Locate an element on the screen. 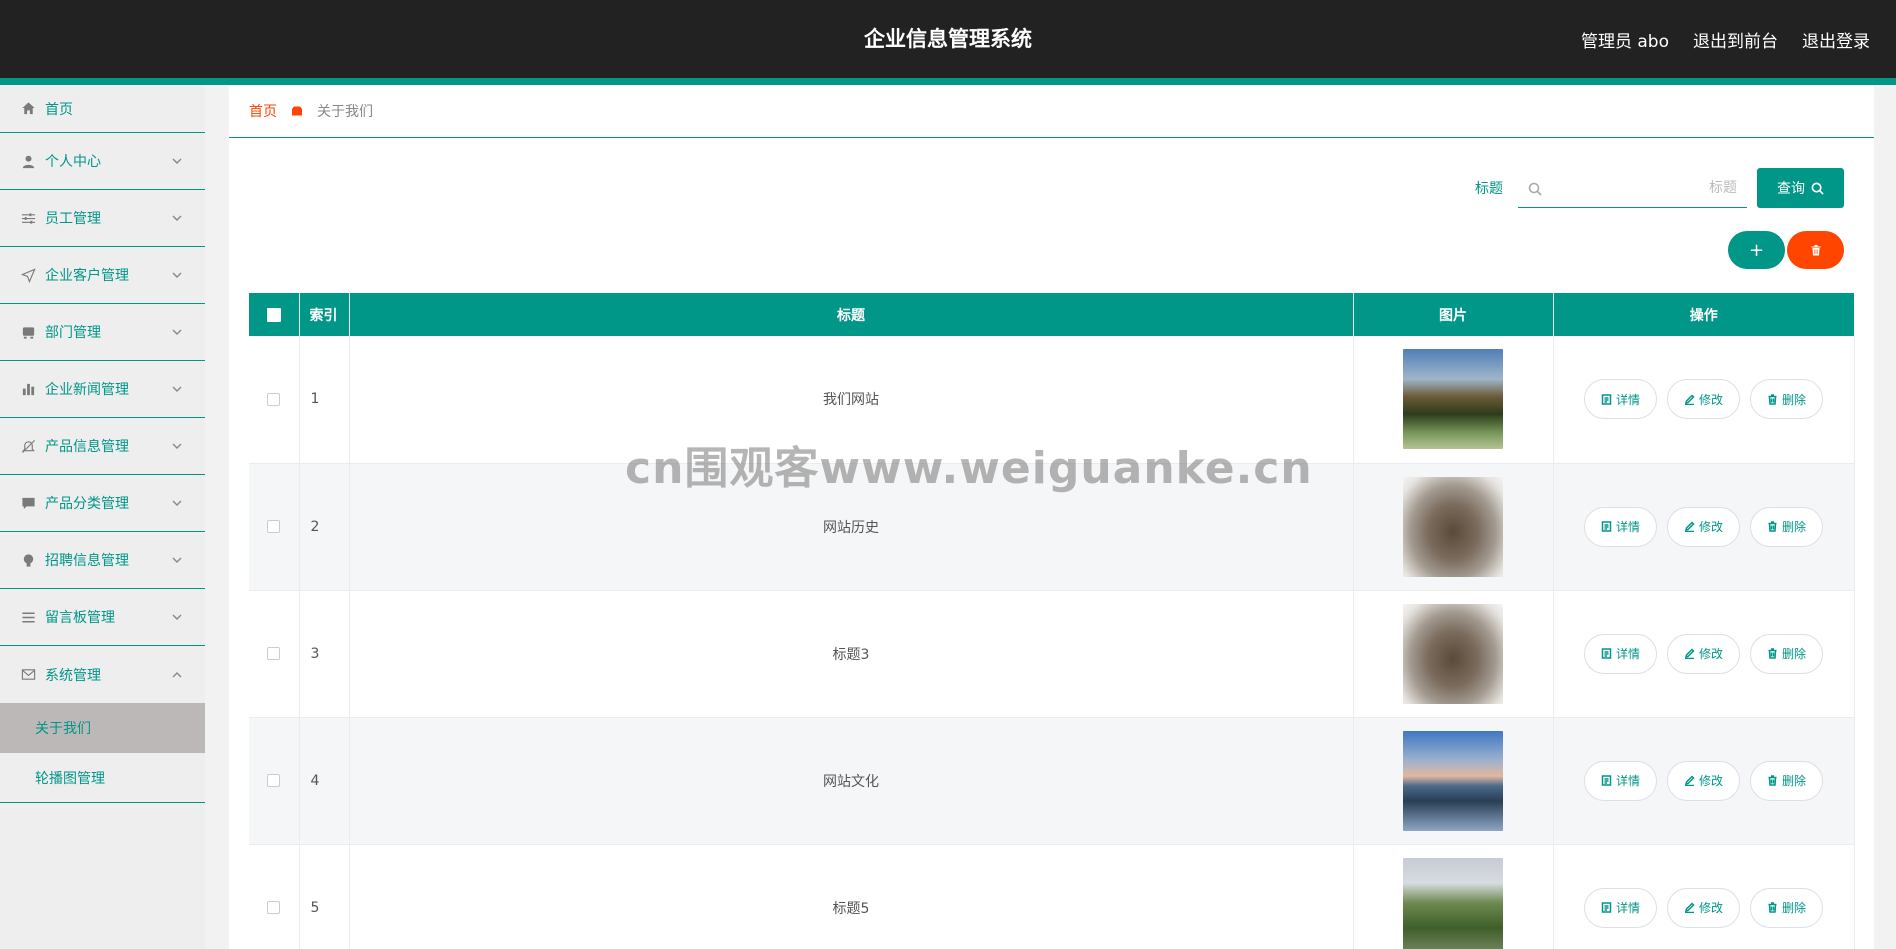  breadcrumb-home: 首页 is located at coordinates (263, 111).